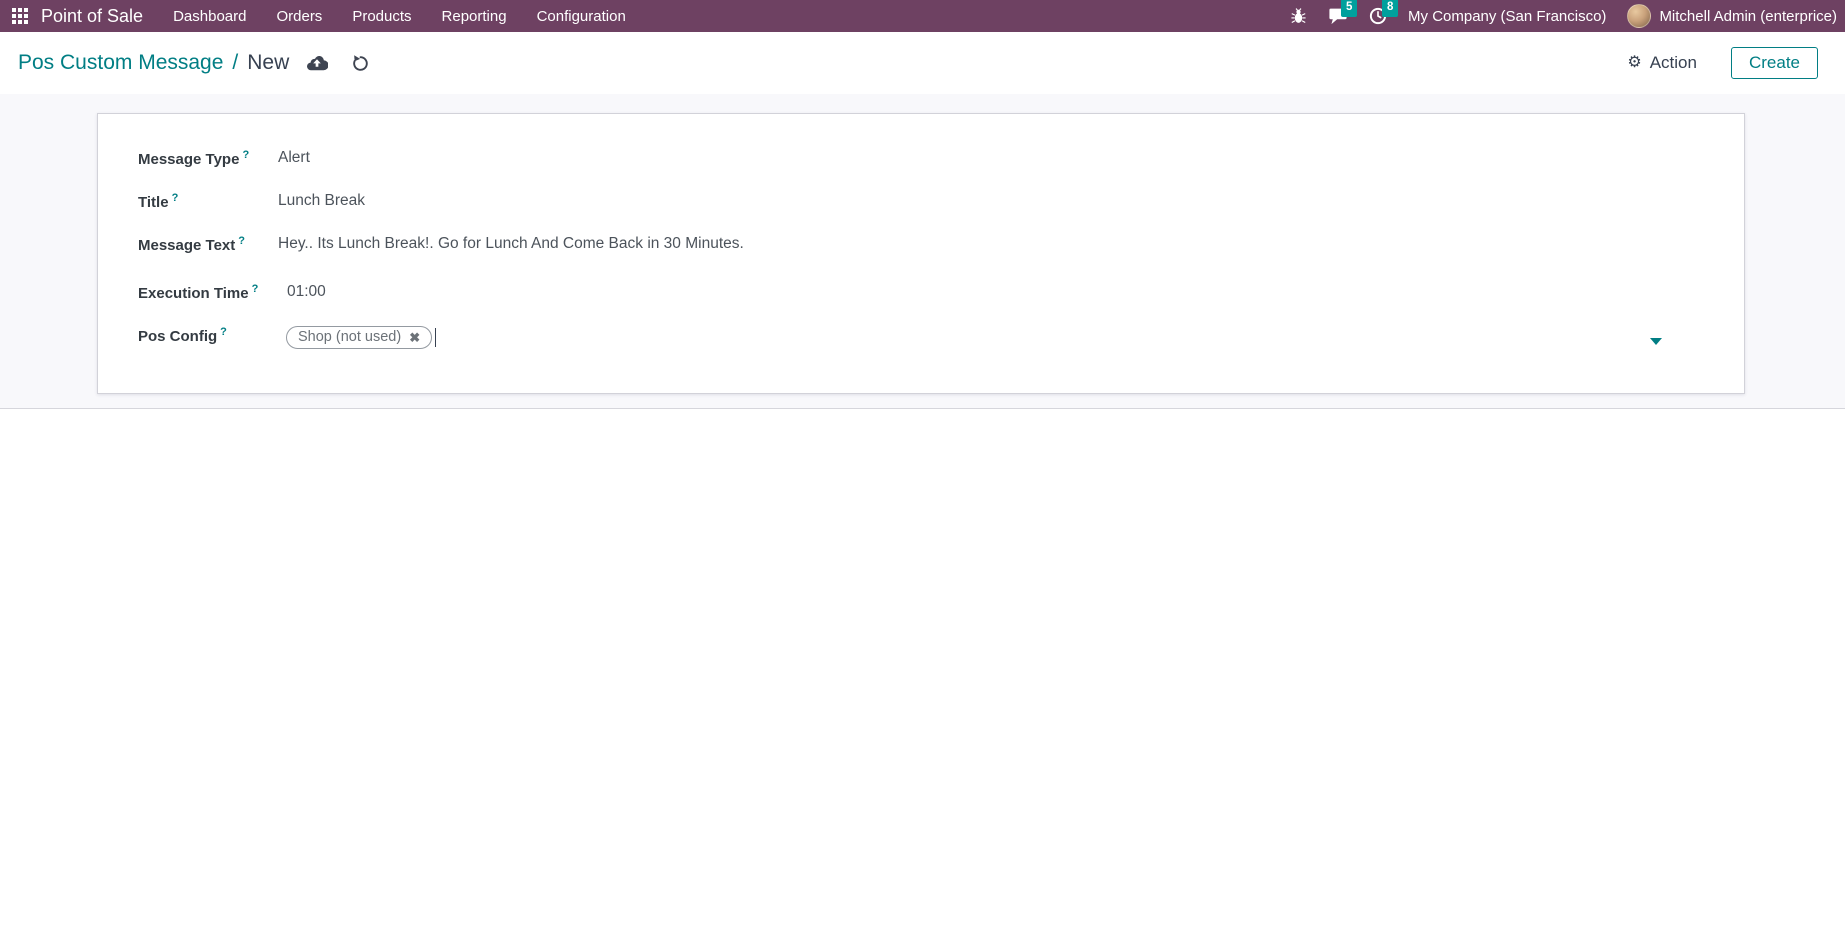 This screenshot has height=946, width=1845. I want to click on form-row-title: Title? Lunch Break, so click(921, 202).